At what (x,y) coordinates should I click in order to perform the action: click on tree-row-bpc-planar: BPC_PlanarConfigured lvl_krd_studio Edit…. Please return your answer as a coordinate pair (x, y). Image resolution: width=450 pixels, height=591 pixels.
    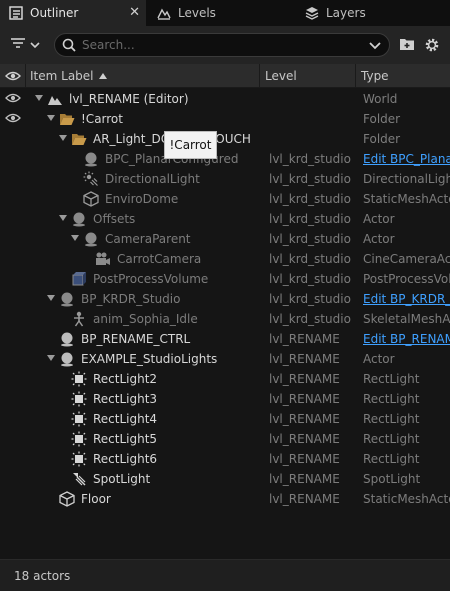
    Looking at the image, I should click on (225, 159).